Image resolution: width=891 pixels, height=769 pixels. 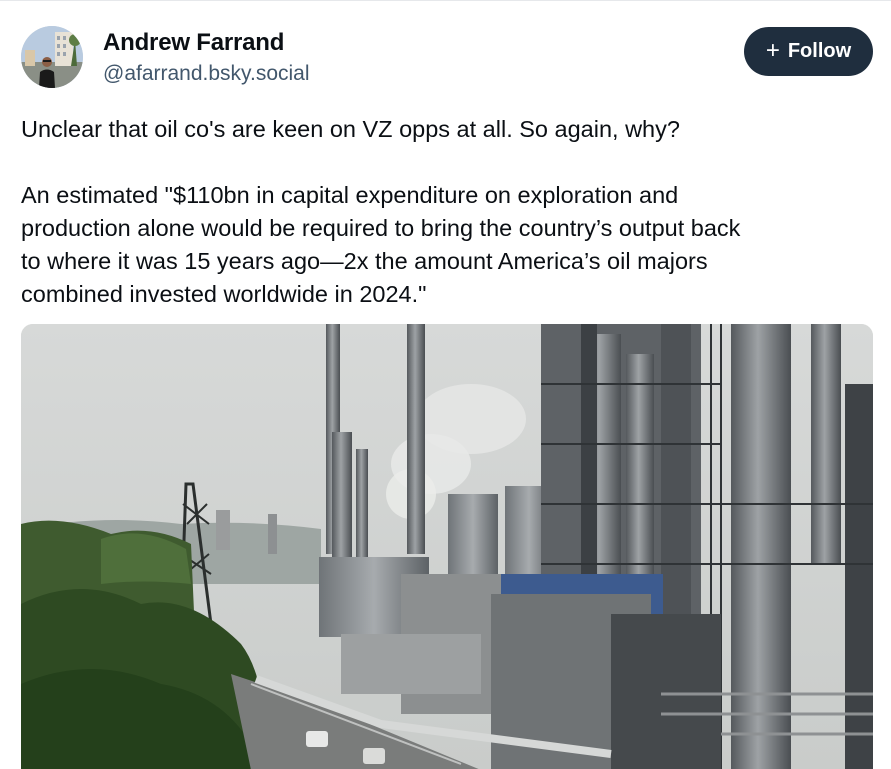 I want to click on author-avatar, so click(x=52, y=57).